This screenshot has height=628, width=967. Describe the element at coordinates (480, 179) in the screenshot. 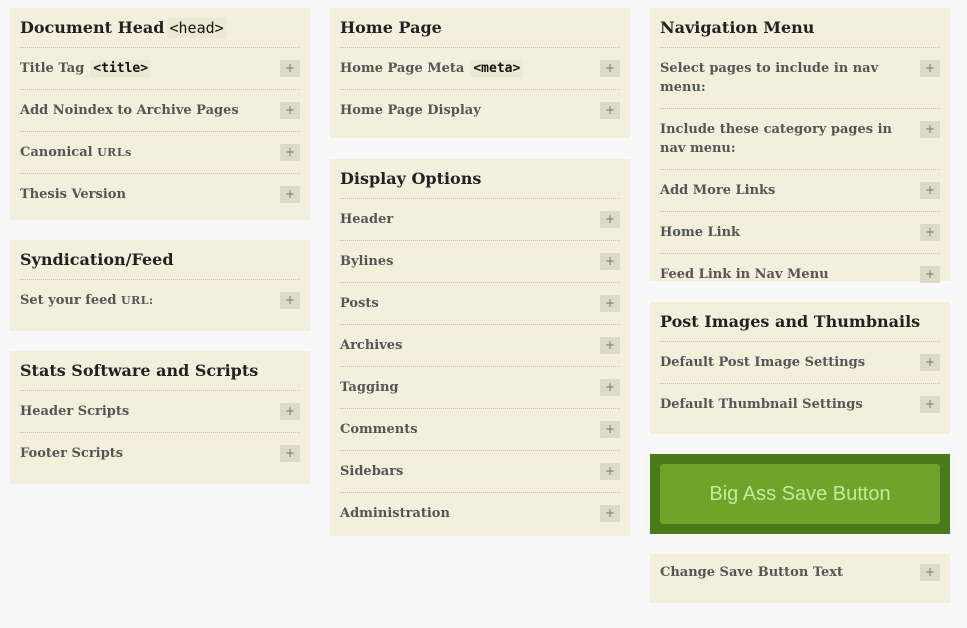

I see `panel-title: Display Options` at that location.